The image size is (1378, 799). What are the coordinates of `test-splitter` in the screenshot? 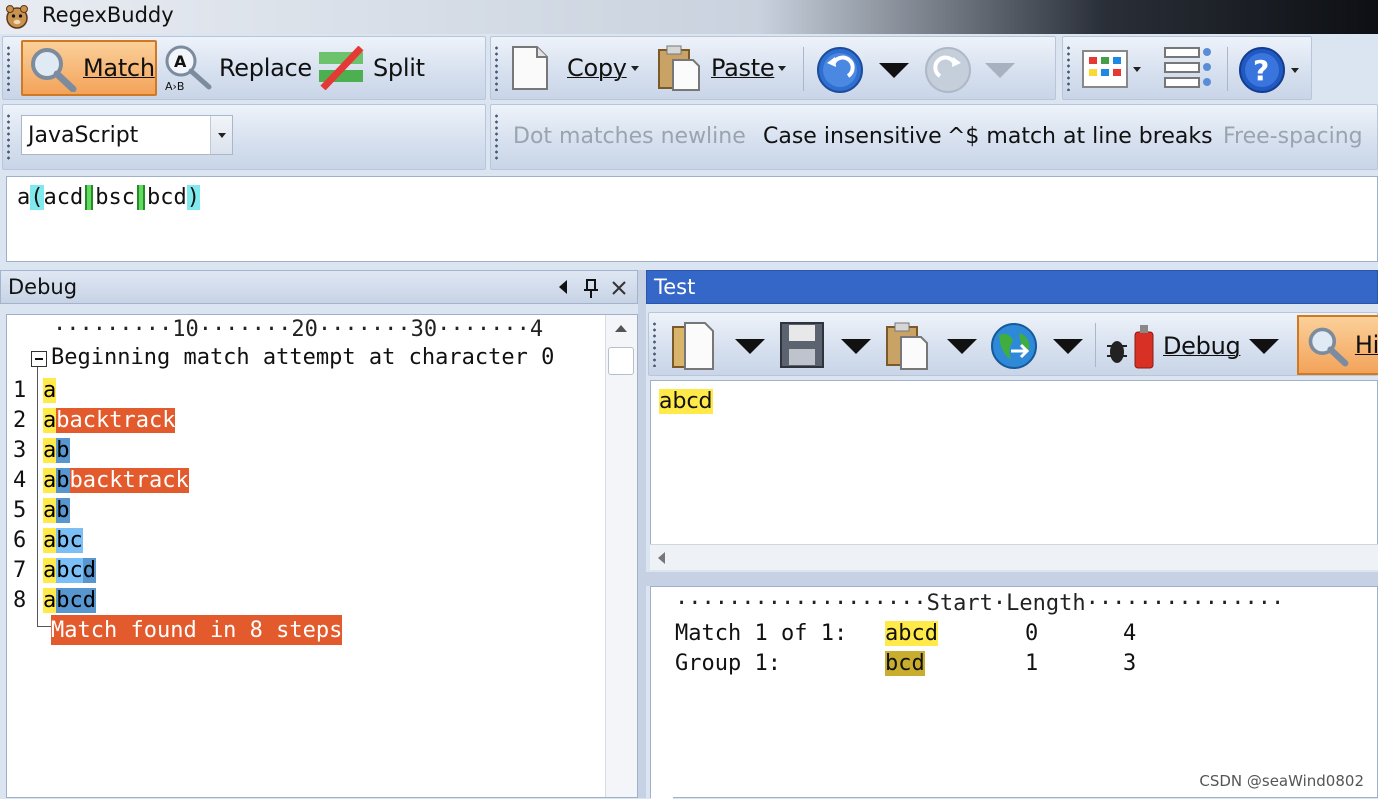 It's located at (1012, 579).